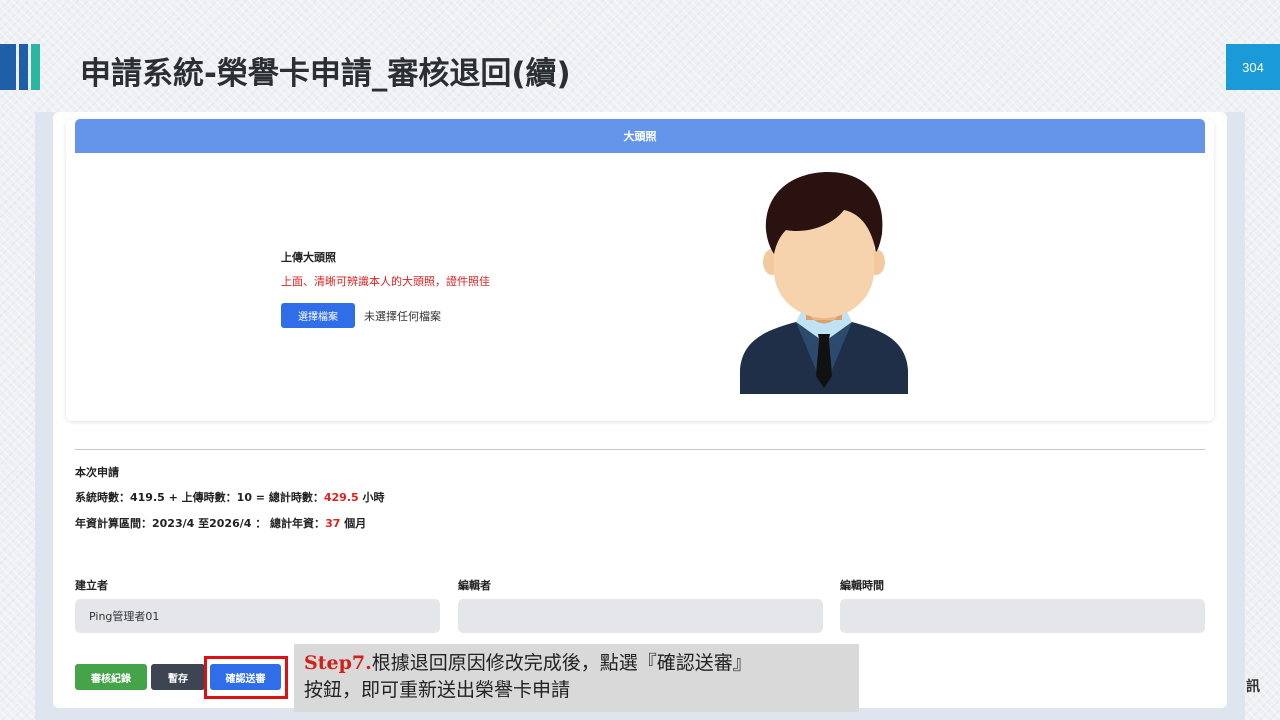 This screenshot has height=720, width=1280. I want to click on seniority-total: 37, so click(333, 523).